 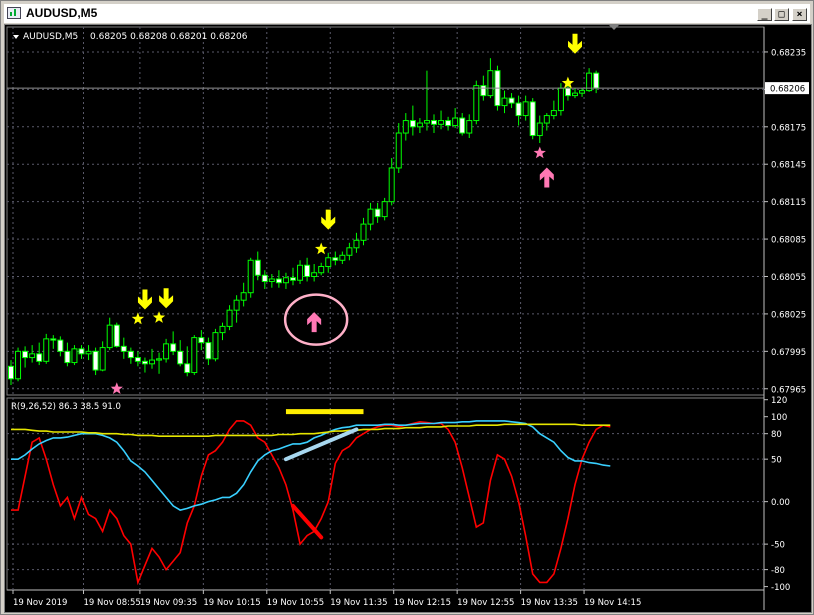 I want to click on price-tick-label: 0.67965, so click(x=788, y=390).